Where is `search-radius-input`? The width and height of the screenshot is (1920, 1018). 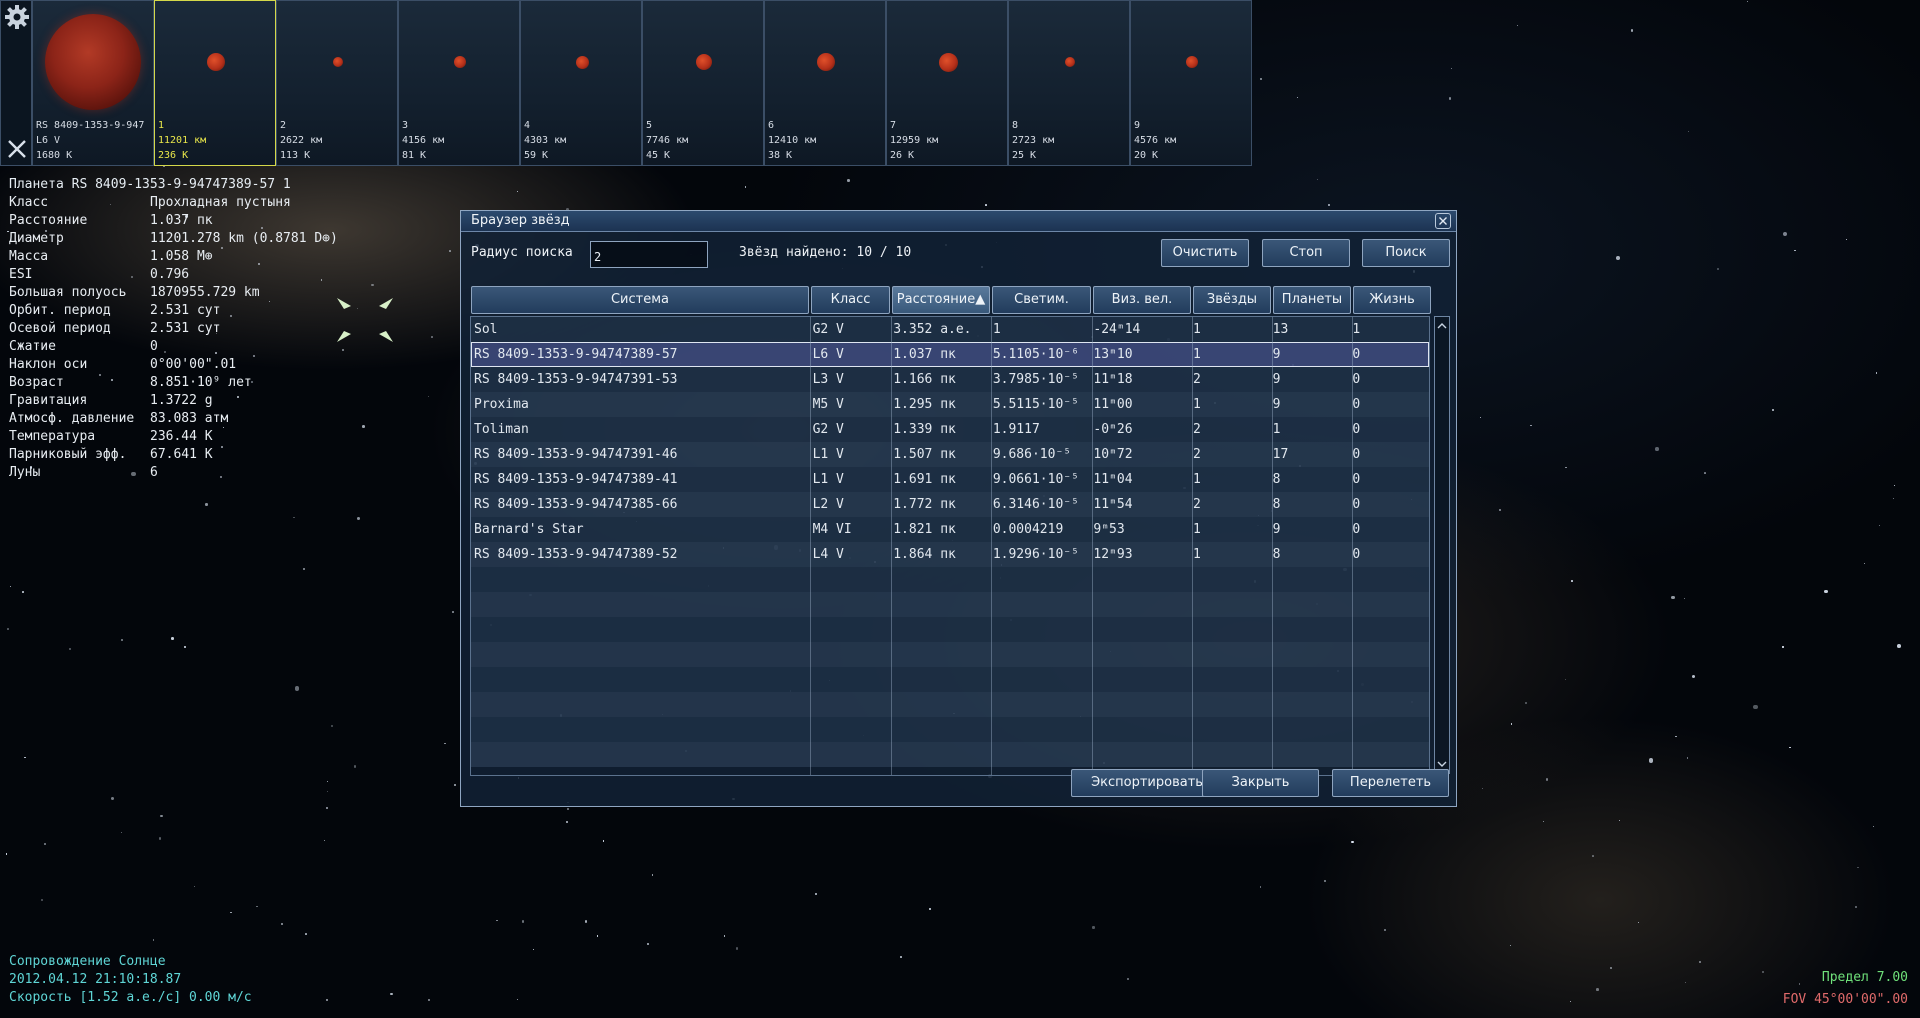 search-radius-input is located at coordinates (649, 254).